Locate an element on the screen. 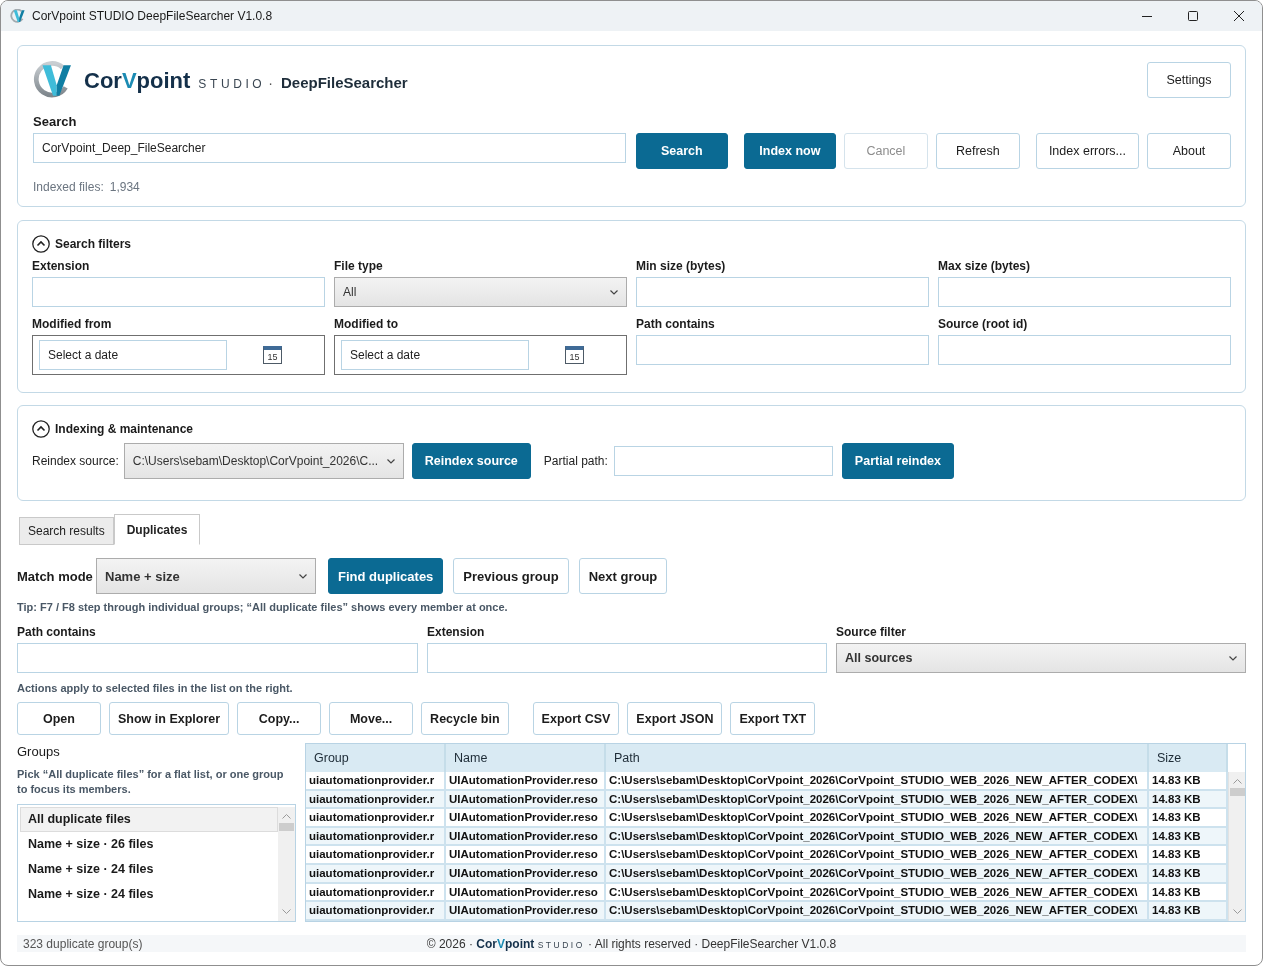  section-title: Search filters is located at coordinates (93, 244).